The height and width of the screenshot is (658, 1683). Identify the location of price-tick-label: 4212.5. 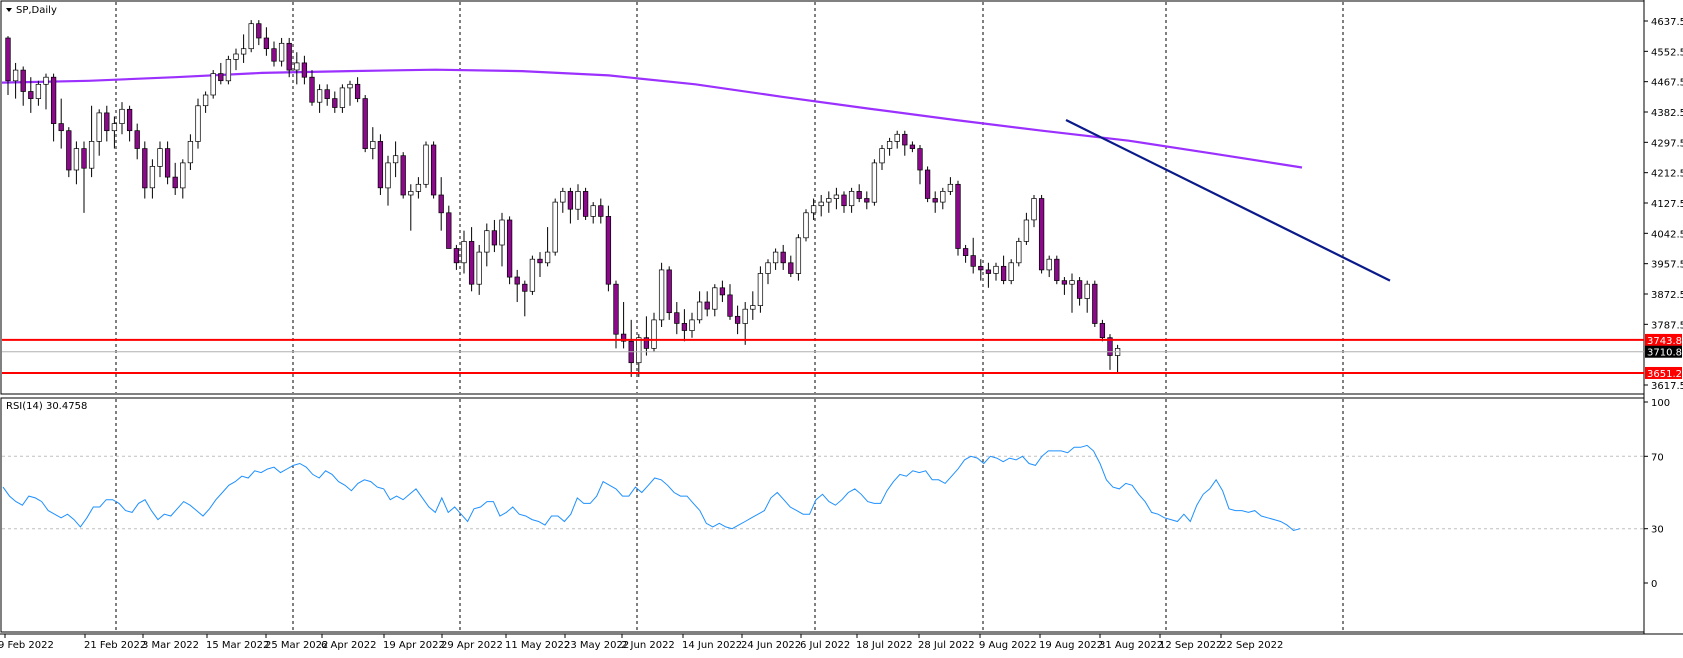
(1667, 174).